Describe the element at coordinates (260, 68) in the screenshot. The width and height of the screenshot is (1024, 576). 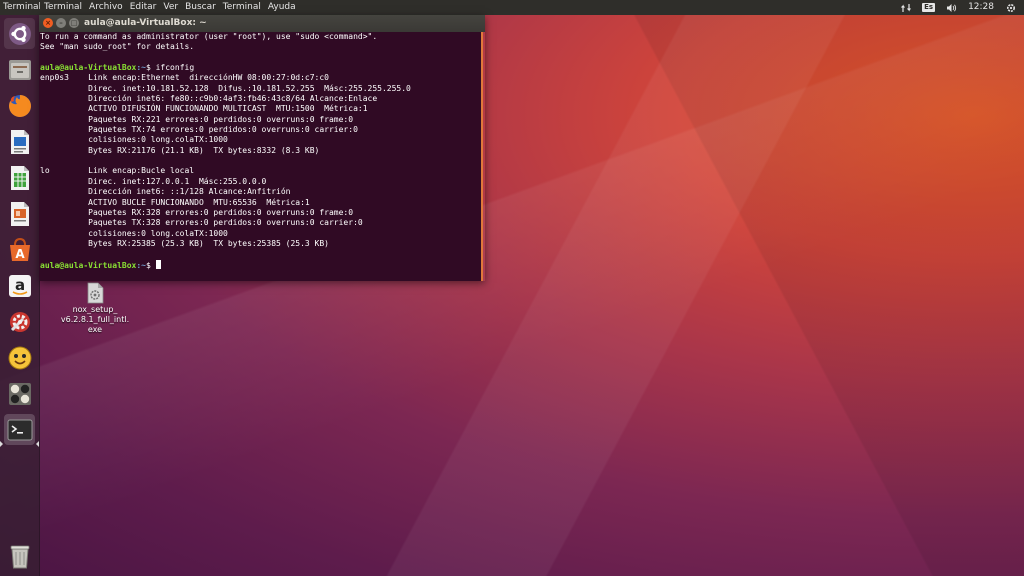
I see `command-line: aula@aula-VirtualBox:~$ ifconfig` at that location.